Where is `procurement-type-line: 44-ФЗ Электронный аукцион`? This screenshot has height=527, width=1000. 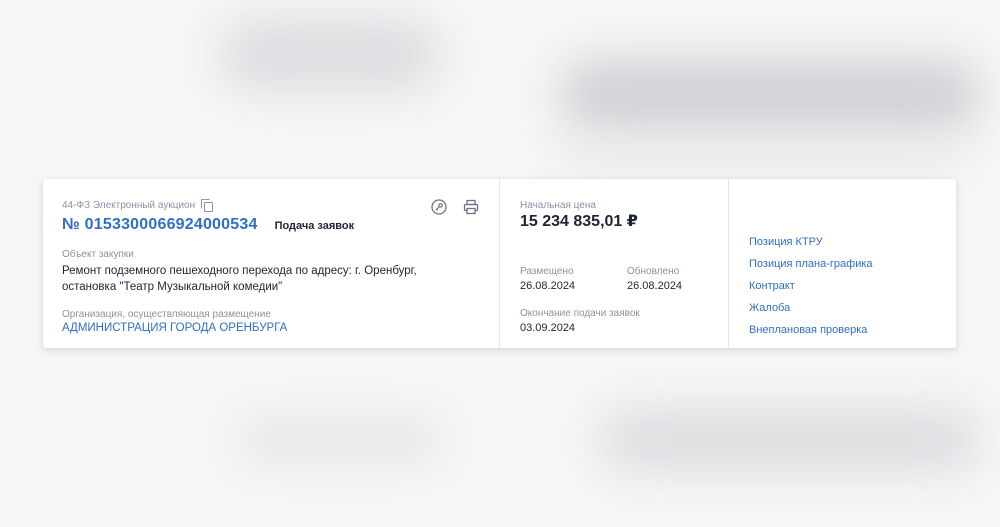
procurement-type-line: 44-ФЗ Электронный аукцион is located at coordinates (138, 205).